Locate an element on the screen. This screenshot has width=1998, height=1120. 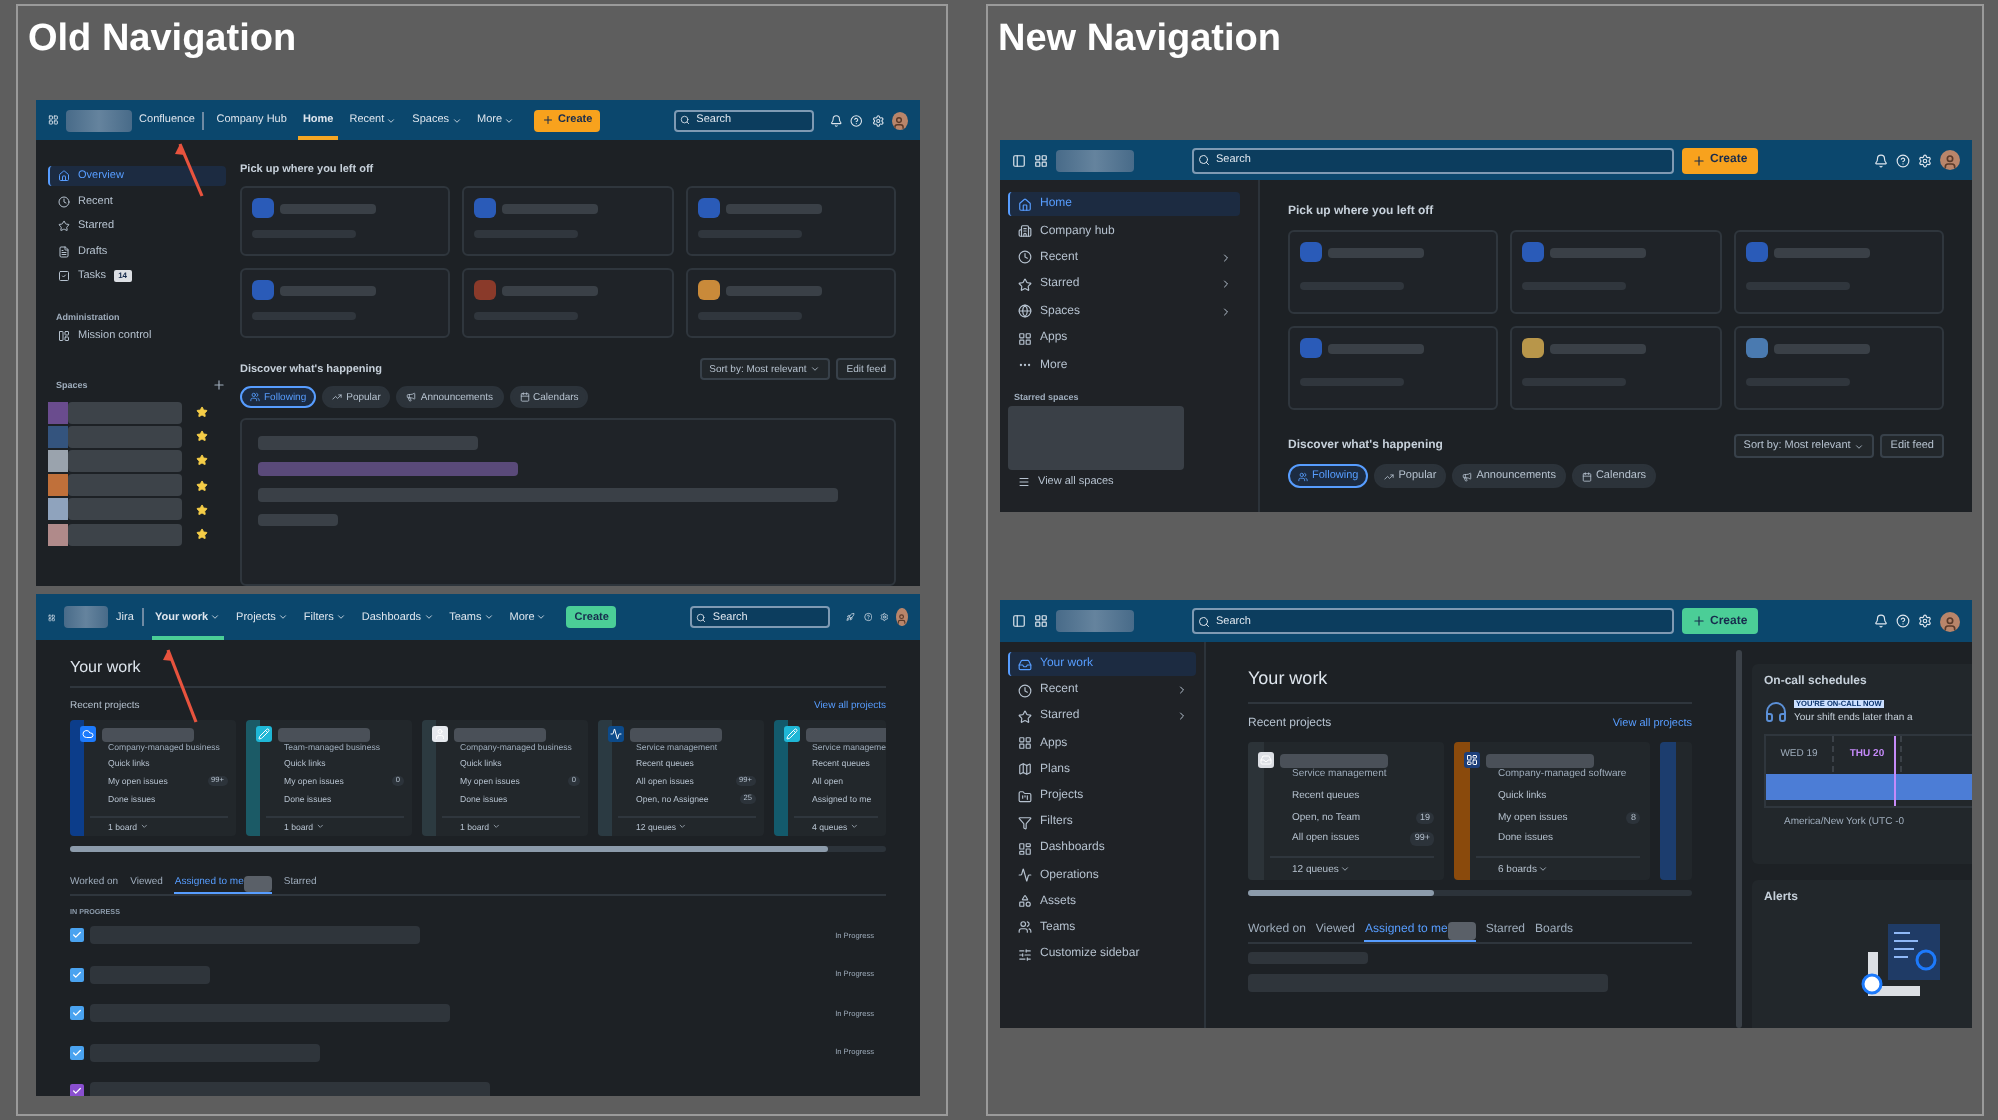
clock-icon is located at coordinates (1025, 257).